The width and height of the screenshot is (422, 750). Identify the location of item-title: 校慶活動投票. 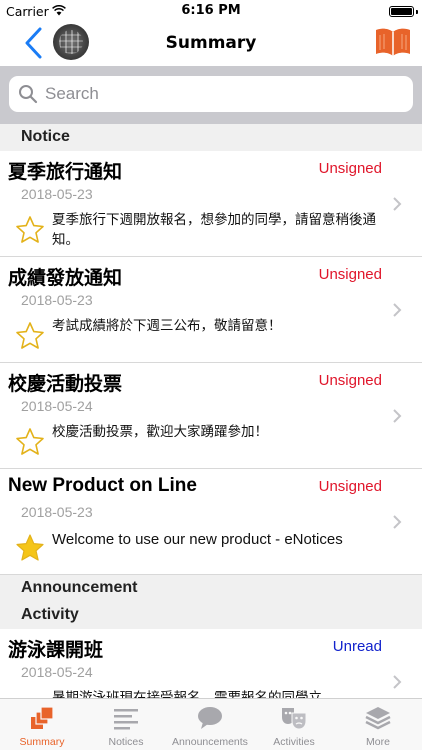
(65, 384).